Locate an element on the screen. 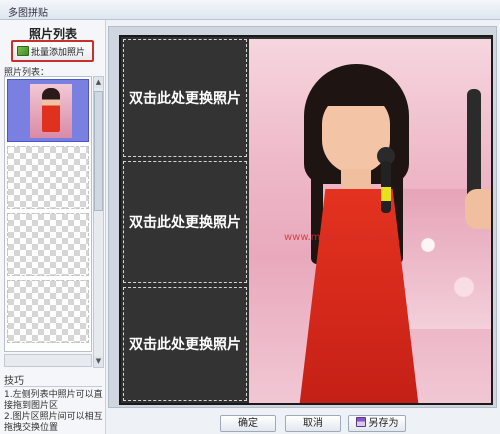  scroll-up-arrow-icon: ▲ is located at coordinates (98, 82).